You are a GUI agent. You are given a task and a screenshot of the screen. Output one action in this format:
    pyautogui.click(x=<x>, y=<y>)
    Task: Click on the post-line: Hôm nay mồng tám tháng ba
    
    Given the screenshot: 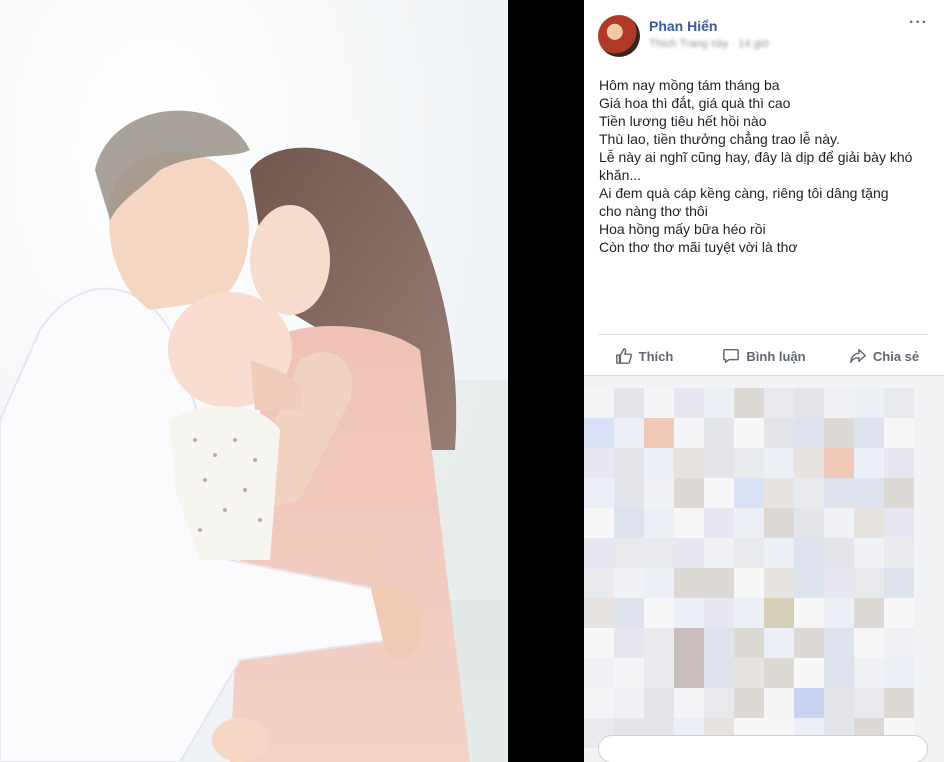 What is the action you would take?
    pyautogui.click(x=689, y=85)
    